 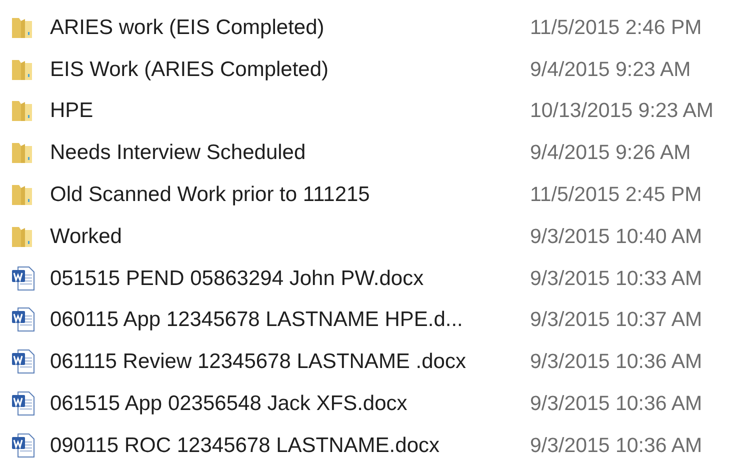 What do you see at coordinates (610, 70) in the screenshot?
I see `modified-date: 9/4/2015 9:23 AM` at bounding box center [610, 70].